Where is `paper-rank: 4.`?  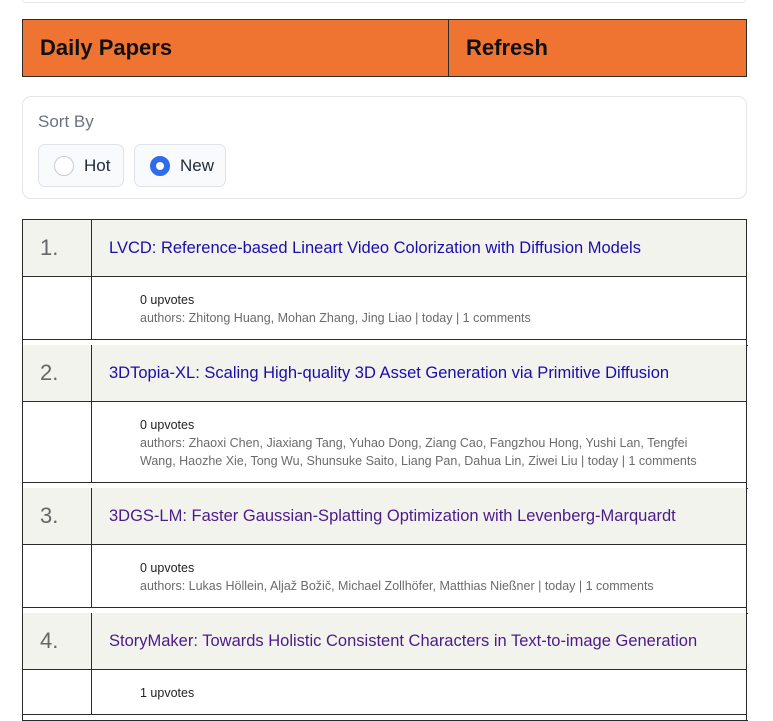 paper-rank: 4. is located at coordinates (57, 641).